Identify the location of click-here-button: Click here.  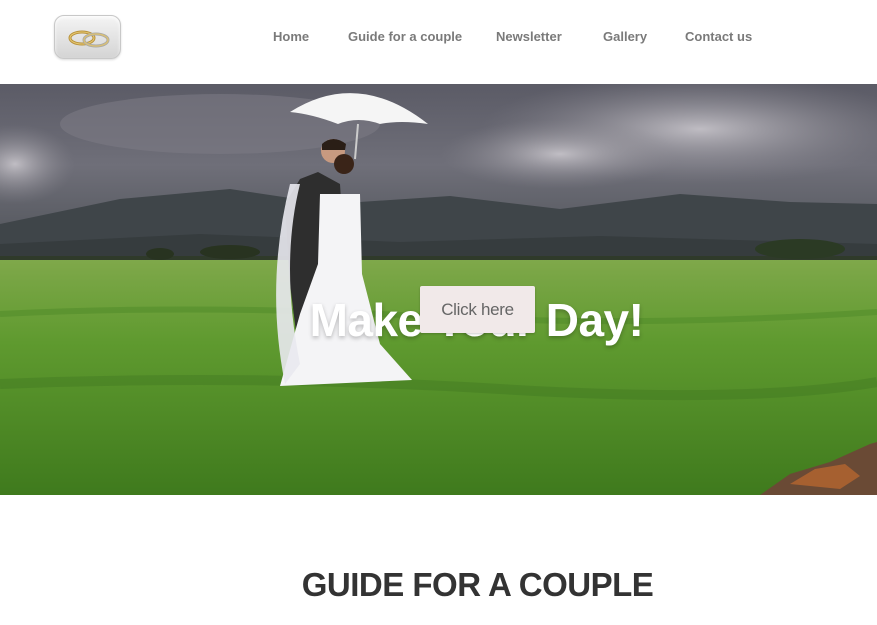
(477, 309).